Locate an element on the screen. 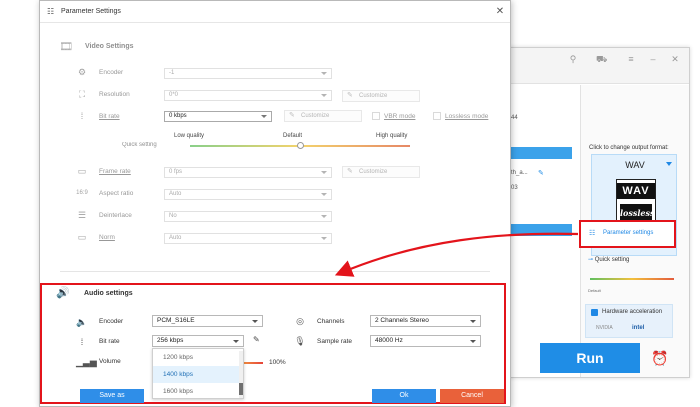 The image size is (700, 407). aspect-ratio-select: Auto is located at coordinates (248, 194).